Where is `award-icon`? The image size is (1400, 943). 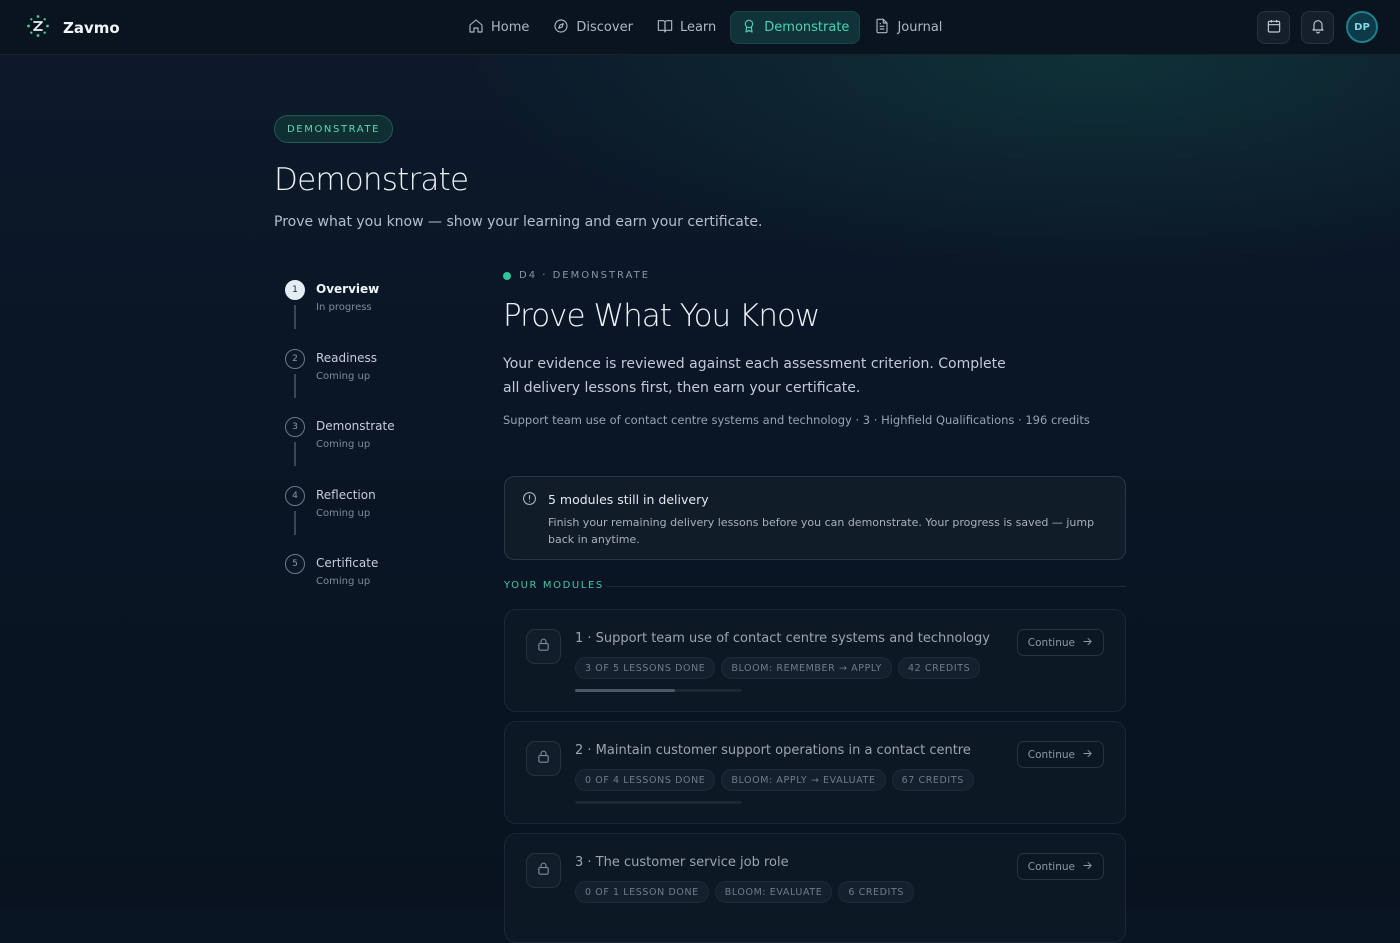 award-icon is located at coordinates (749, 28).